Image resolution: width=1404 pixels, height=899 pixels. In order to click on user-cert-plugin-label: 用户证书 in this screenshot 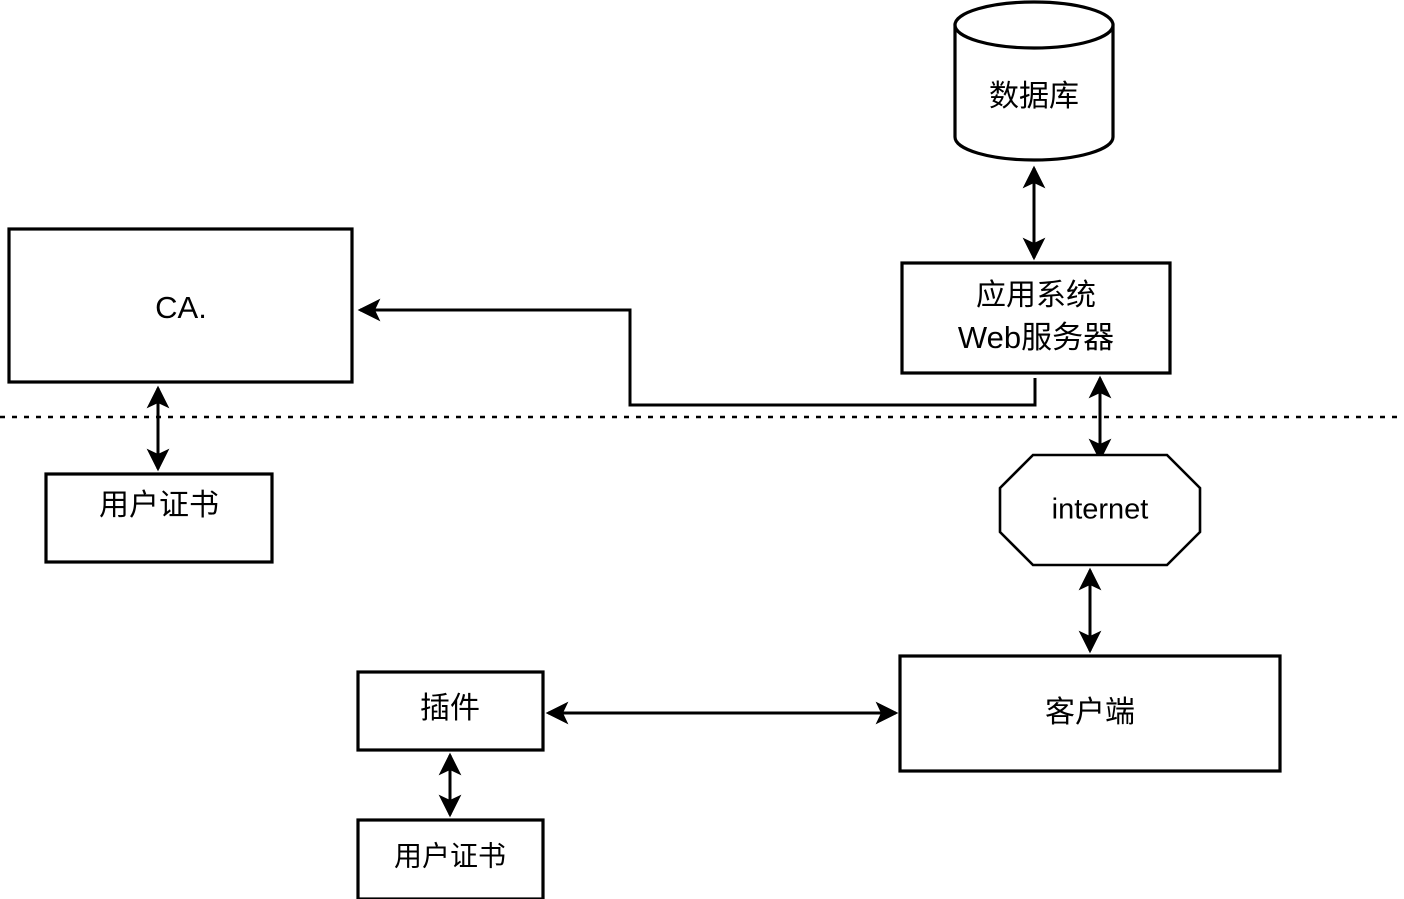, I will do `click(450, 855)`.